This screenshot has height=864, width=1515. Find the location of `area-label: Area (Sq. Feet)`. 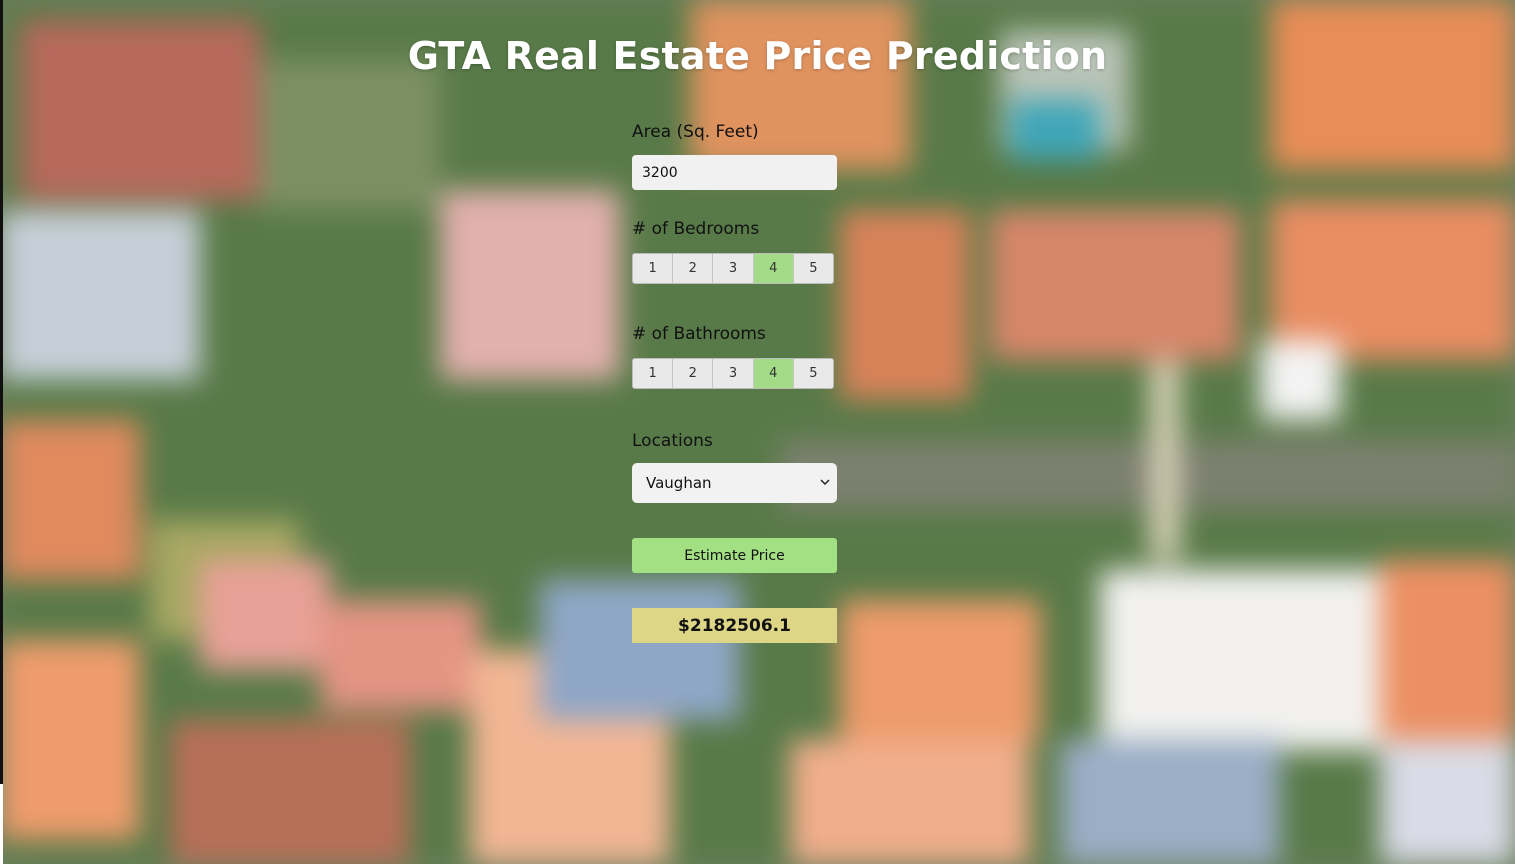

area-label: Area (Sq. Feet) is located at coordinates (695, 132).